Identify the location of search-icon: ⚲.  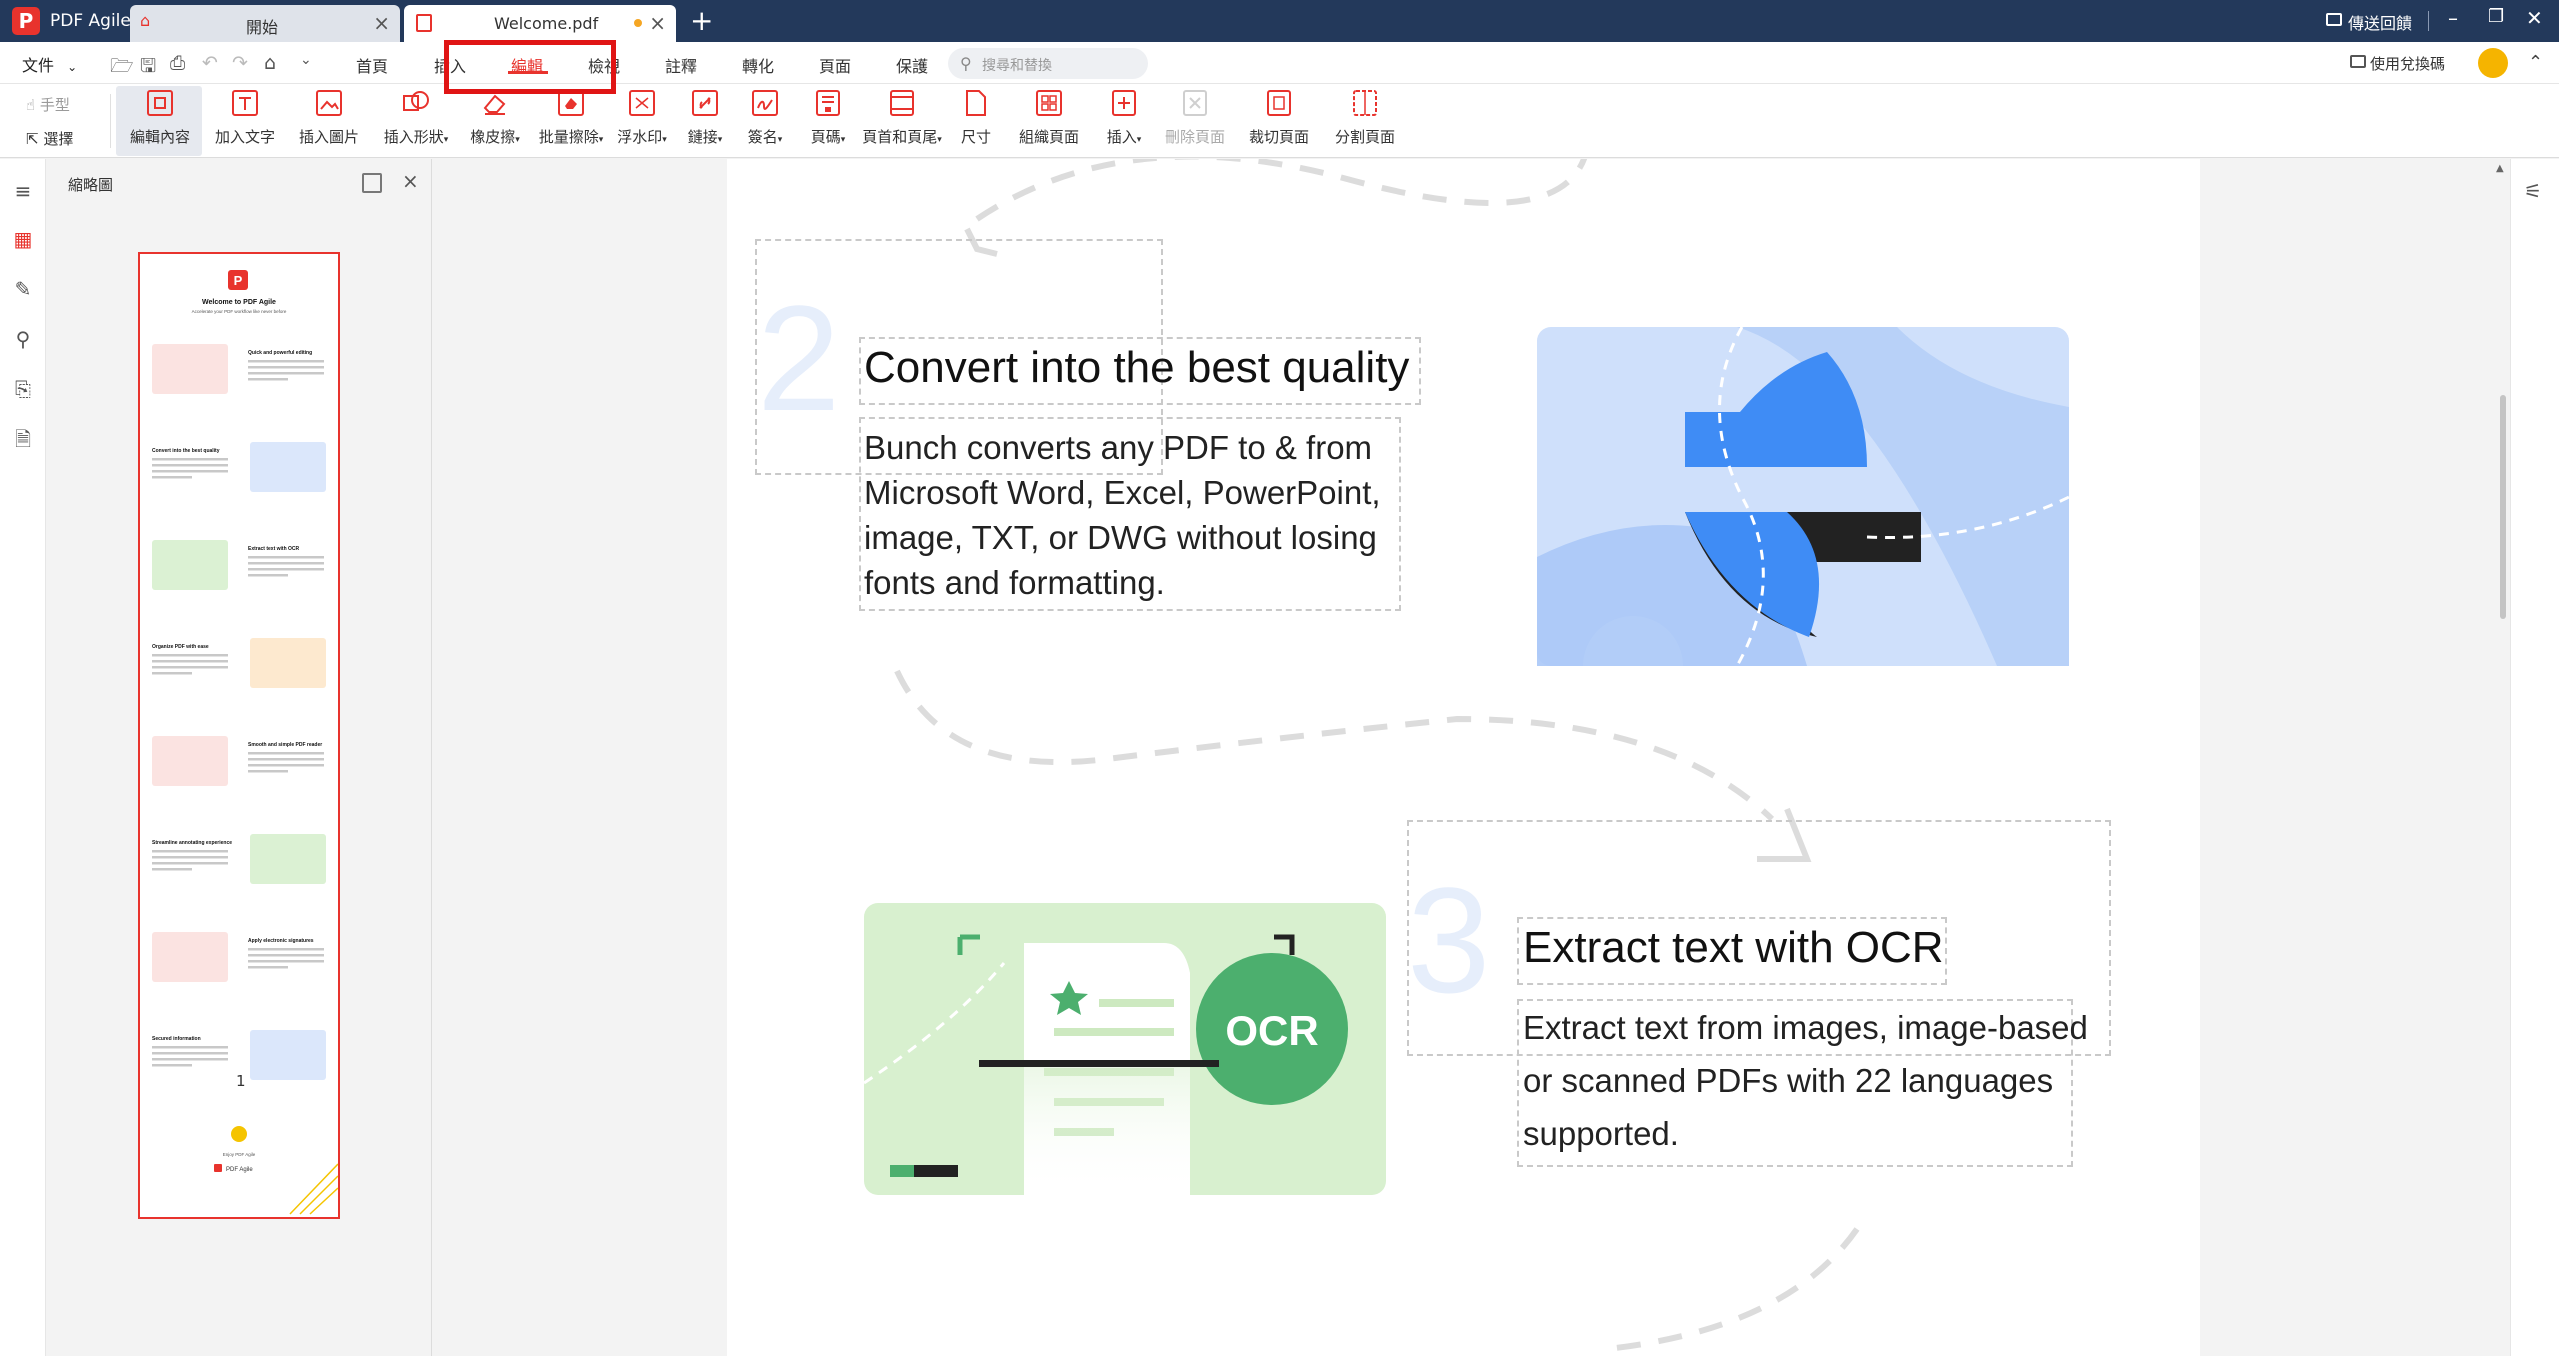
(23, 339).